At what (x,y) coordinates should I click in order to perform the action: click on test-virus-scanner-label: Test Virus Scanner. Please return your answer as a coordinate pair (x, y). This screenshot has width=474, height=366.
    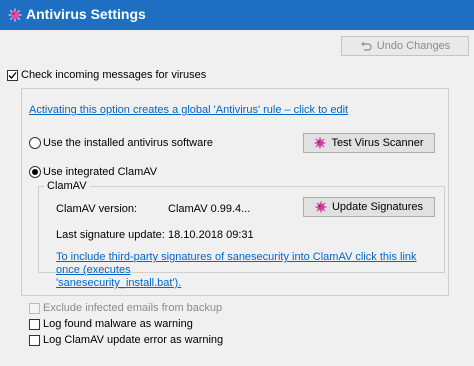
    Looking at the image, I should click on (377, 143).